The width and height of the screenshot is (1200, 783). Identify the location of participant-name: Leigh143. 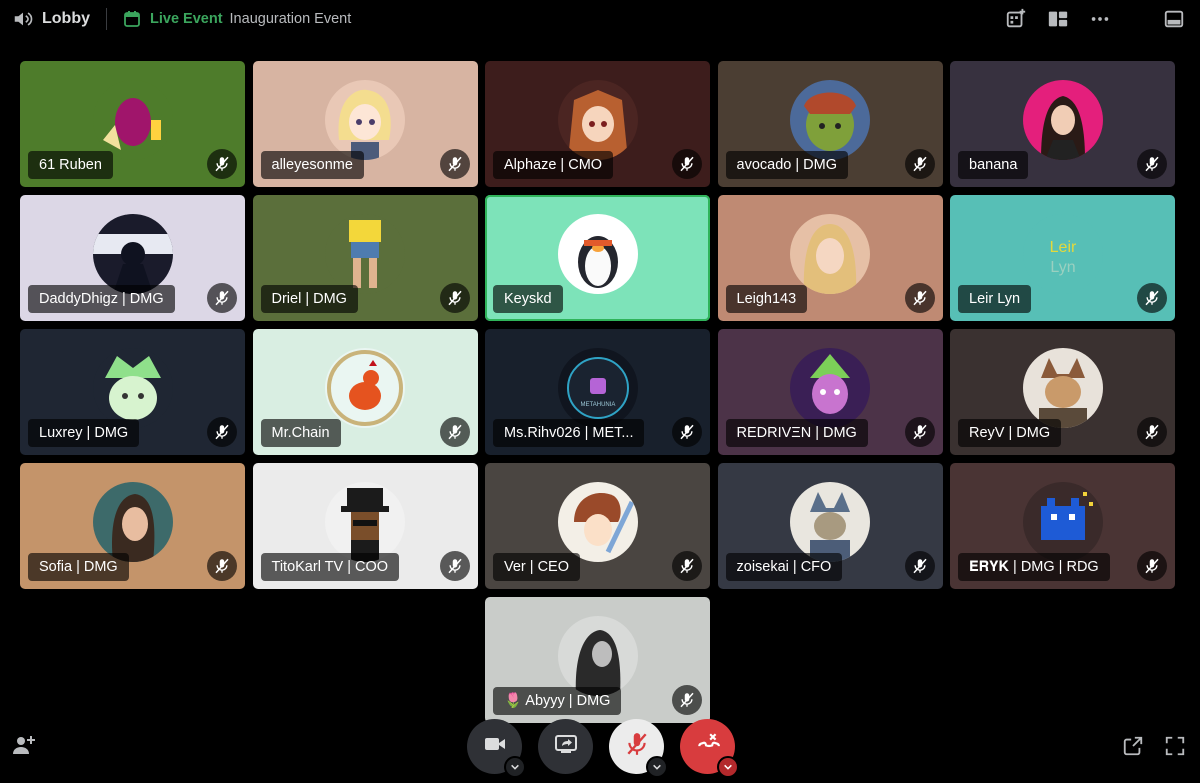
(766, 299).